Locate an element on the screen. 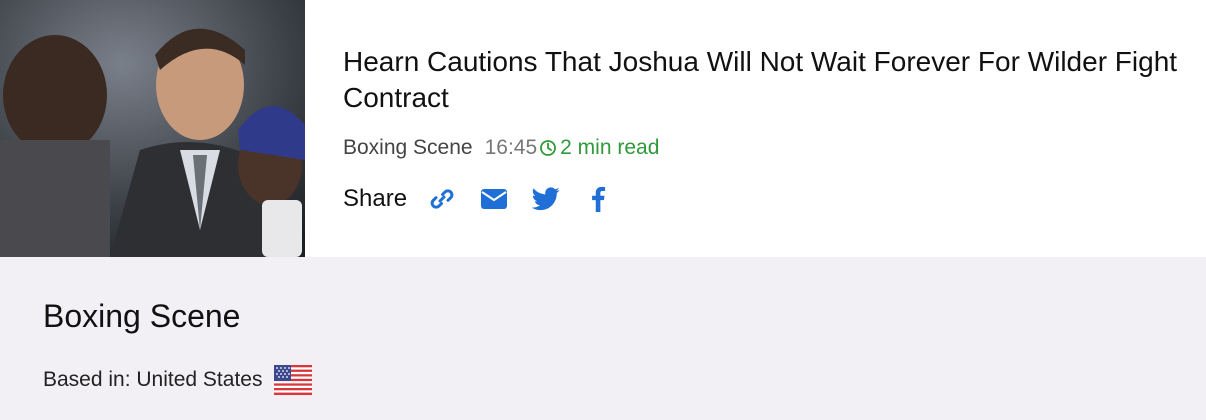  based-in-text: Based in: United States is located at coordinates (153, 379).